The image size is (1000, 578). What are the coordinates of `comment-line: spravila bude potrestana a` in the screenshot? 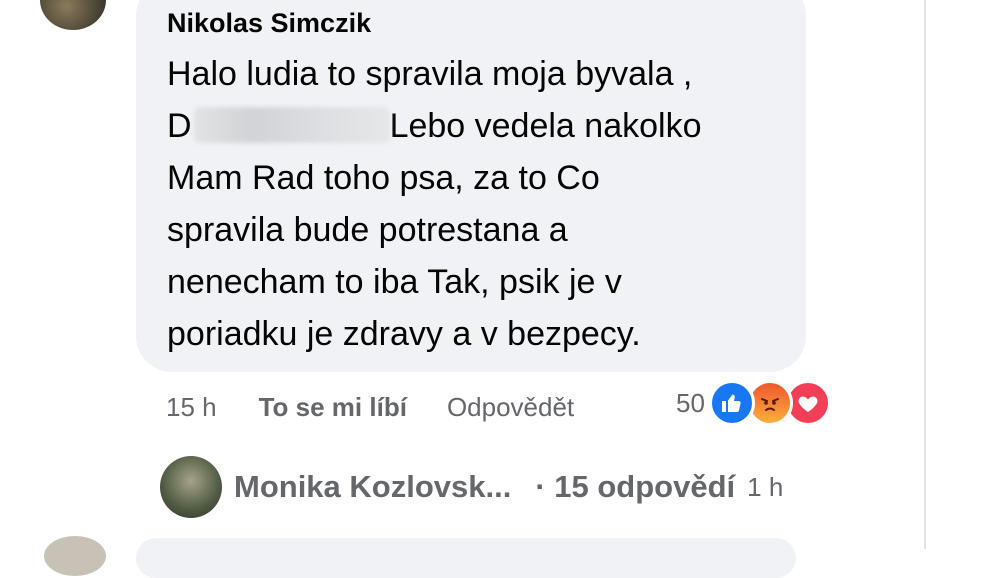 It's located at (367, 230).